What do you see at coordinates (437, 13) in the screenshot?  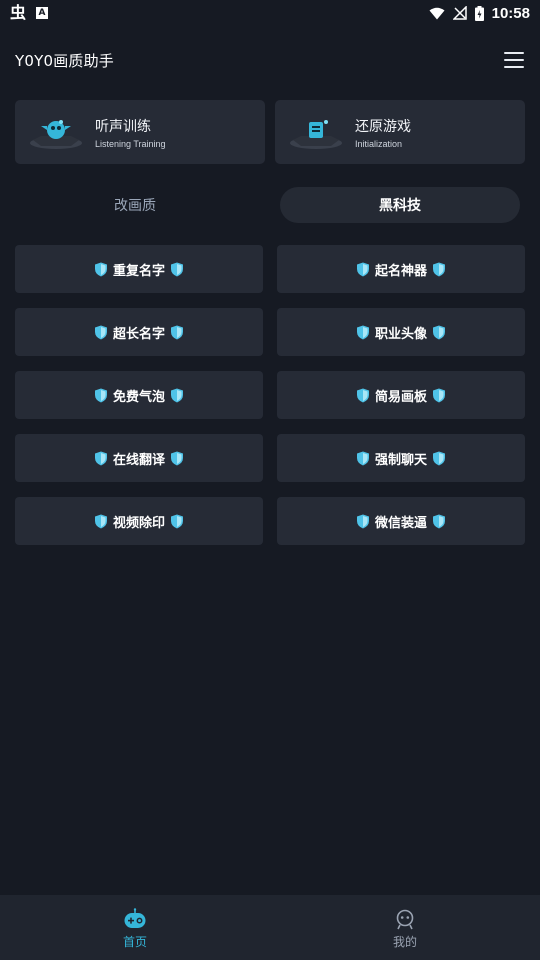 I see `wifi-icon` at bounding box center [437, 13].